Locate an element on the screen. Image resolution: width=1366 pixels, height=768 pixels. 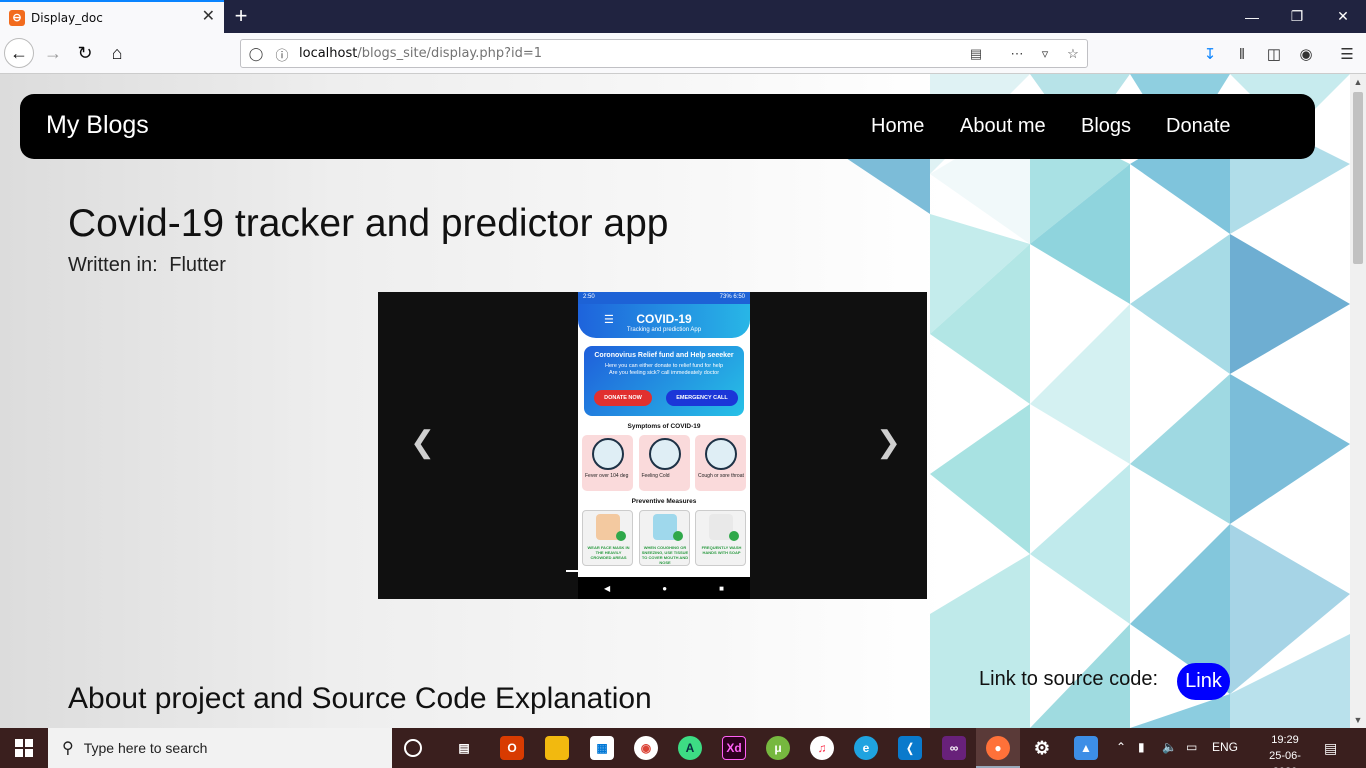
nav-home: Home is located at coordinates (897, 126).